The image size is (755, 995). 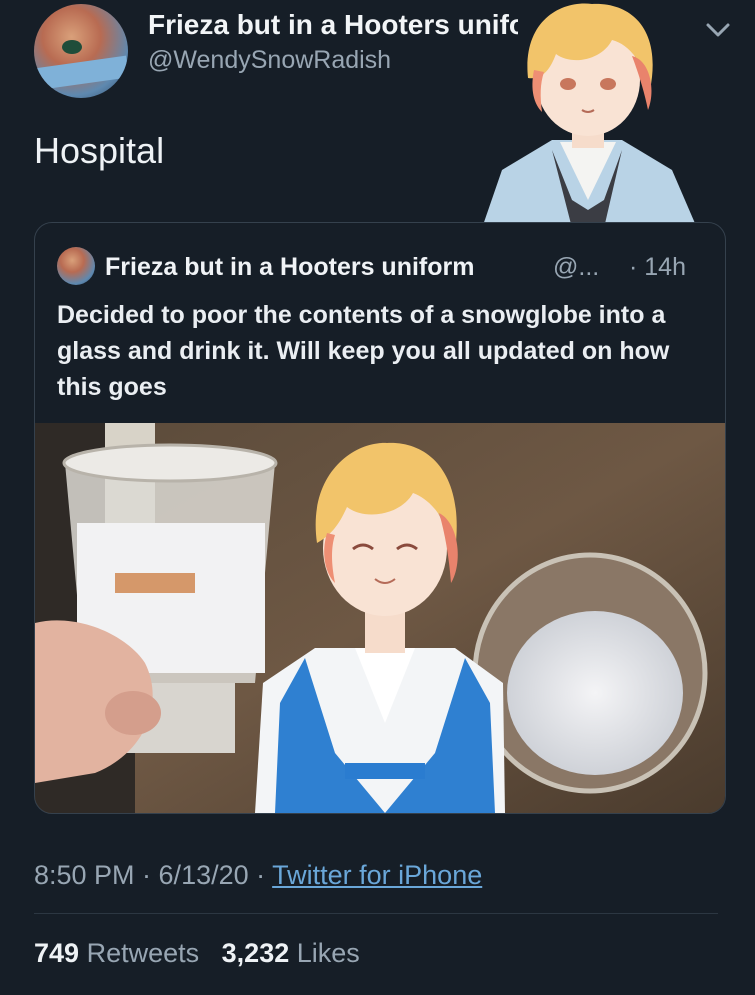 What do you see at coordinates (657, 267) in the screenshot?
I see `quoted-tweet-time: · 14h` at bounding box center [657, 267].